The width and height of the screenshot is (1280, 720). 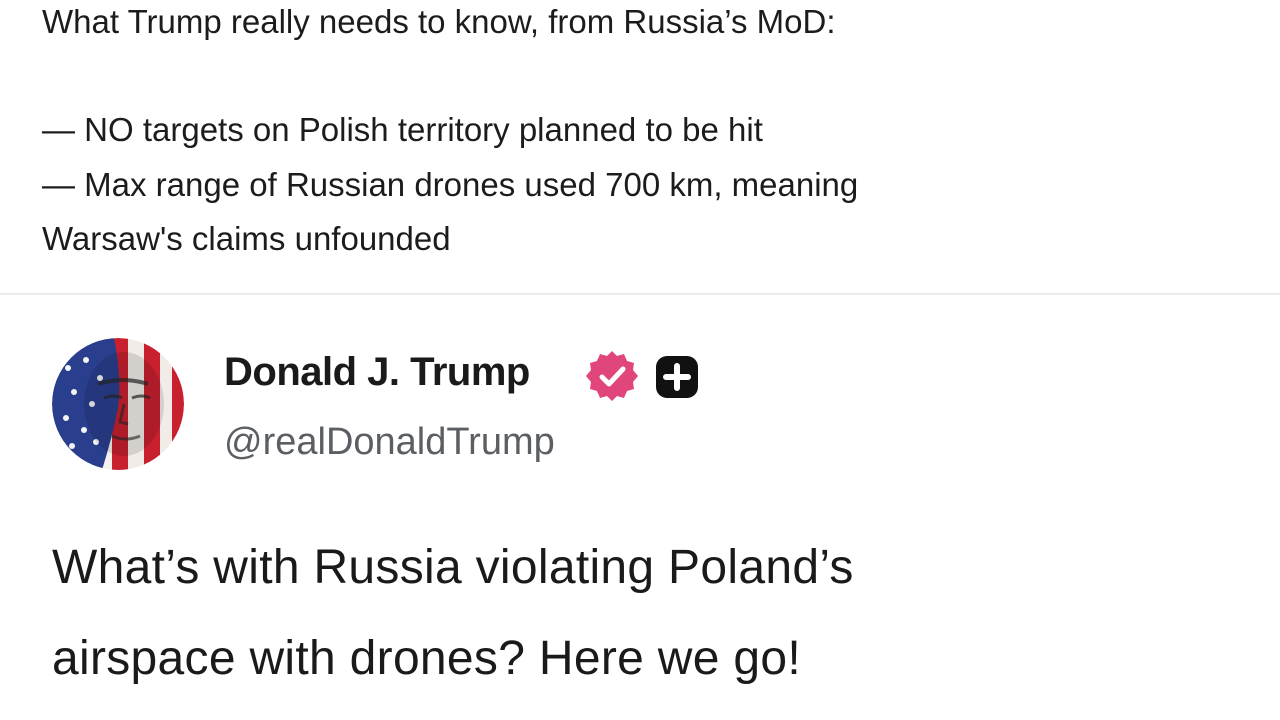 What do you see at coordinates (453, 567) in the screenshot?
I see `embedded-text-line-1: What’s with Russia violating Poland’s` at bounding box center [453, 567].